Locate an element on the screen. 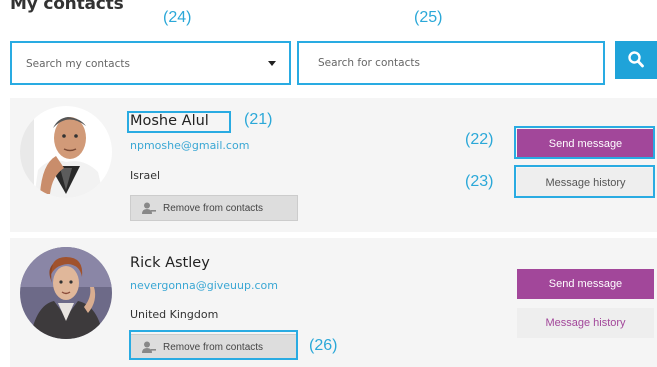 This screenshot has height=367, width=657. search-contacts-input is located at coordinates (451, 63).